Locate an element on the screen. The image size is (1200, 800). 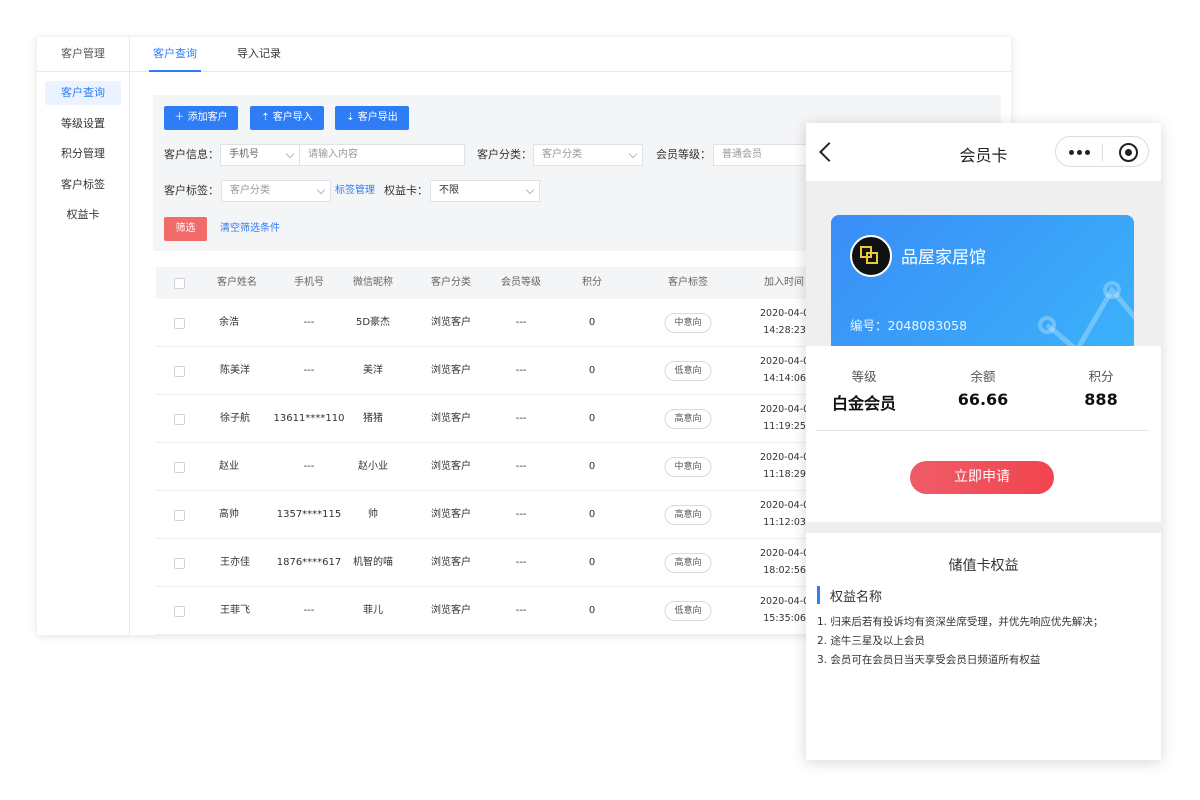
sidebar-item-level-settings: 等级设置 is located at coordinates (83, 124).